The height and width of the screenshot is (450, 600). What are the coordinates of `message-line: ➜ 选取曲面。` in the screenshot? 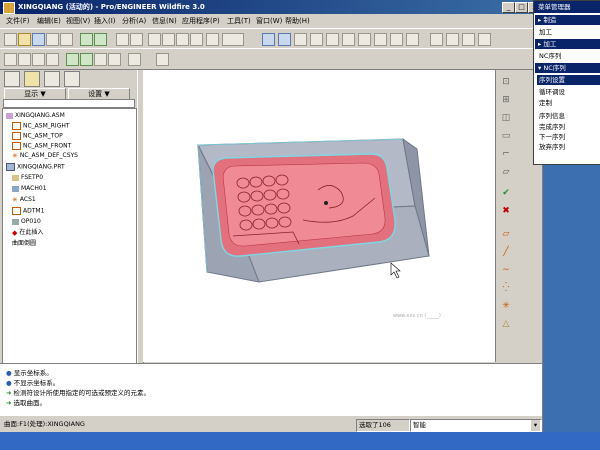 It's located at (26, 403).